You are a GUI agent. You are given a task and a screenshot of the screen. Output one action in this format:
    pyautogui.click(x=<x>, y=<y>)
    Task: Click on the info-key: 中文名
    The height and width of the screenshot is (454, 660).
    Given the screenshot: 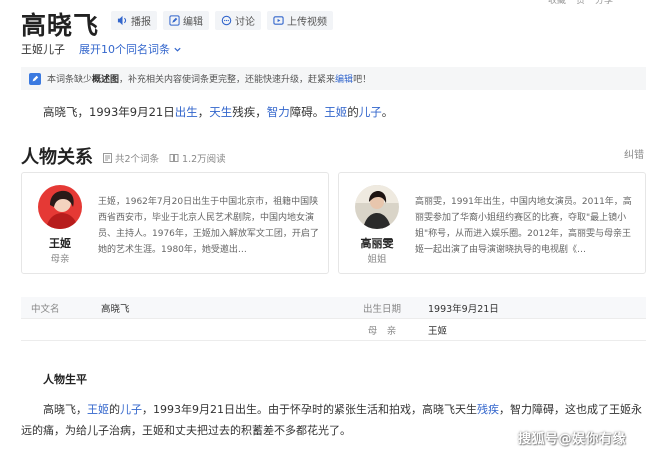 What is the action you would take?
    pyautogui.click(x=45, y=309)
    